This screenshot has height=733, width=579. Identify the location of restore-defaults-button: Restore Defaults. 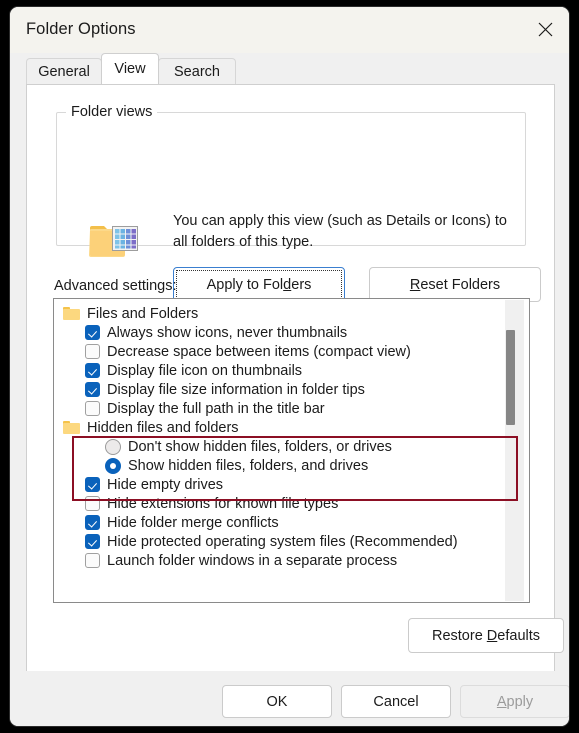
(486, 635).